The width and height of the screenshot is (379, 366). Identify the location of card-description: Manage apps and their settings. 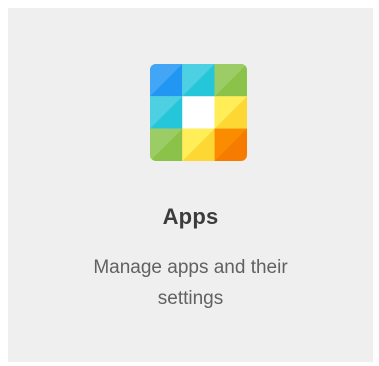
(190, 283).